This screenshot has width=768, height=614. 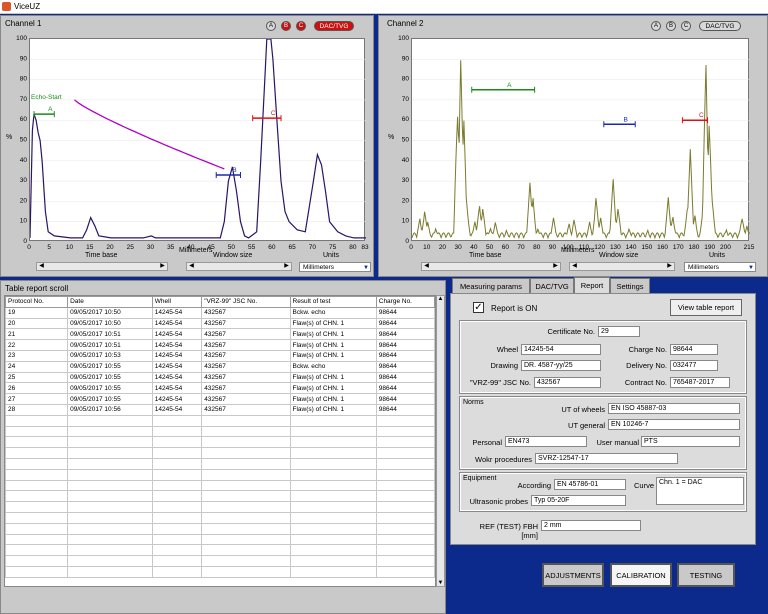 I want to click on certificate-field: 29, so click(x=619, y=331).